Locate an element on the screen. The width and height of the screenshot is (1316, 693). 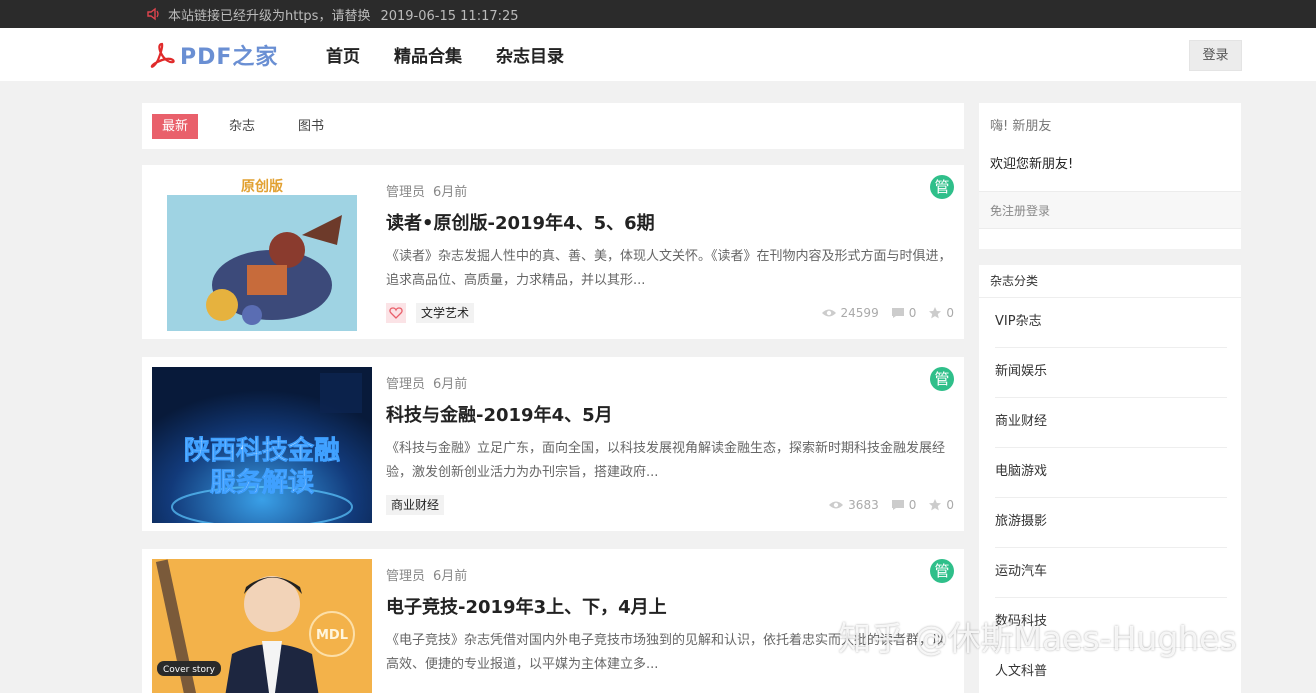
watermark: 知乎 @休斯Maes-Hughes is located at coordinates (1037, 638).